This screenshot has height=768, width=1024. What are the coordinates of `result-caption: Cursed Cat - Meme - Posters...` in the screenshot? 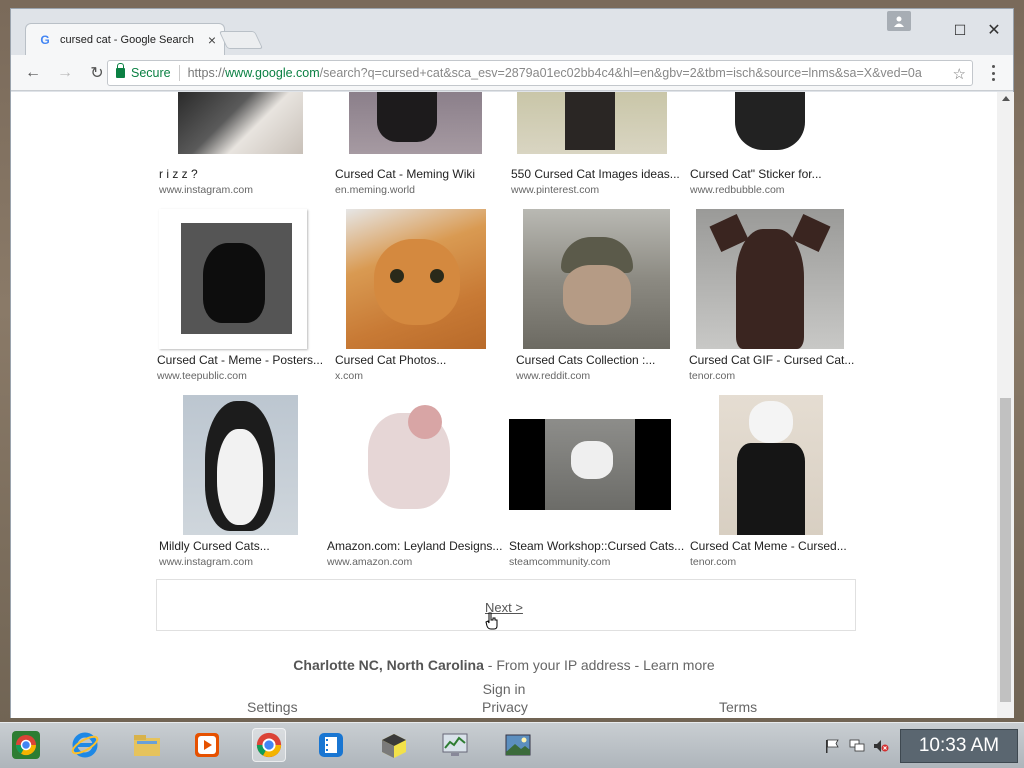 It's located at (240, 360).